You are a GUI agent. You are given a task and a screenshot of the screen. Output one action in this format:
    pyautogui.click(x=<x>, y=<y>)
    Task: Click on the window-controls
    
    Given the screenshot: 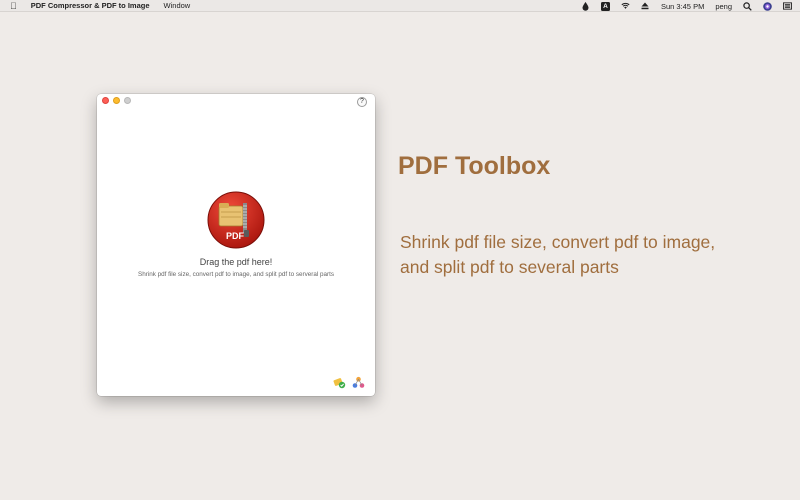 What is the action you would take?
    pyautogui.click(x=116, y=100)
    